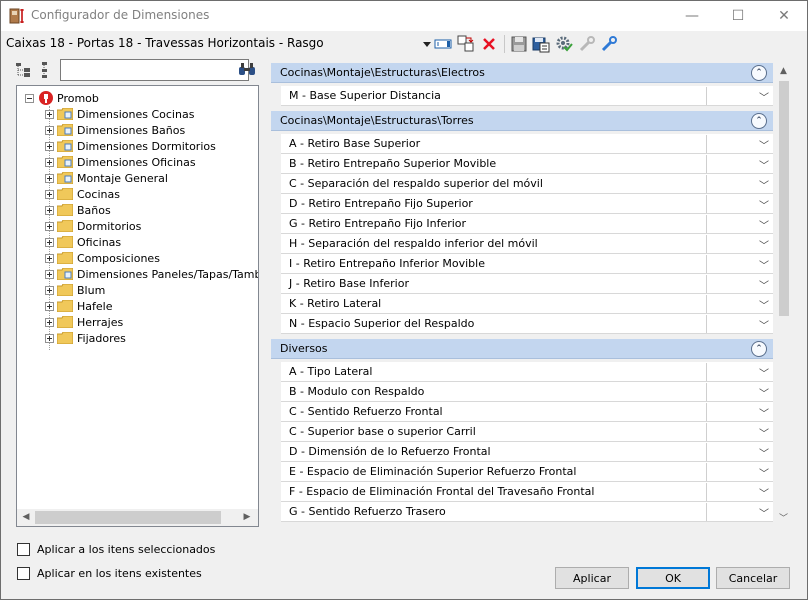 The height and width of the screenshot is (600, 808). I want to click on property-row: B - Modulo con Respaldo ﹀, so click(527, 392).